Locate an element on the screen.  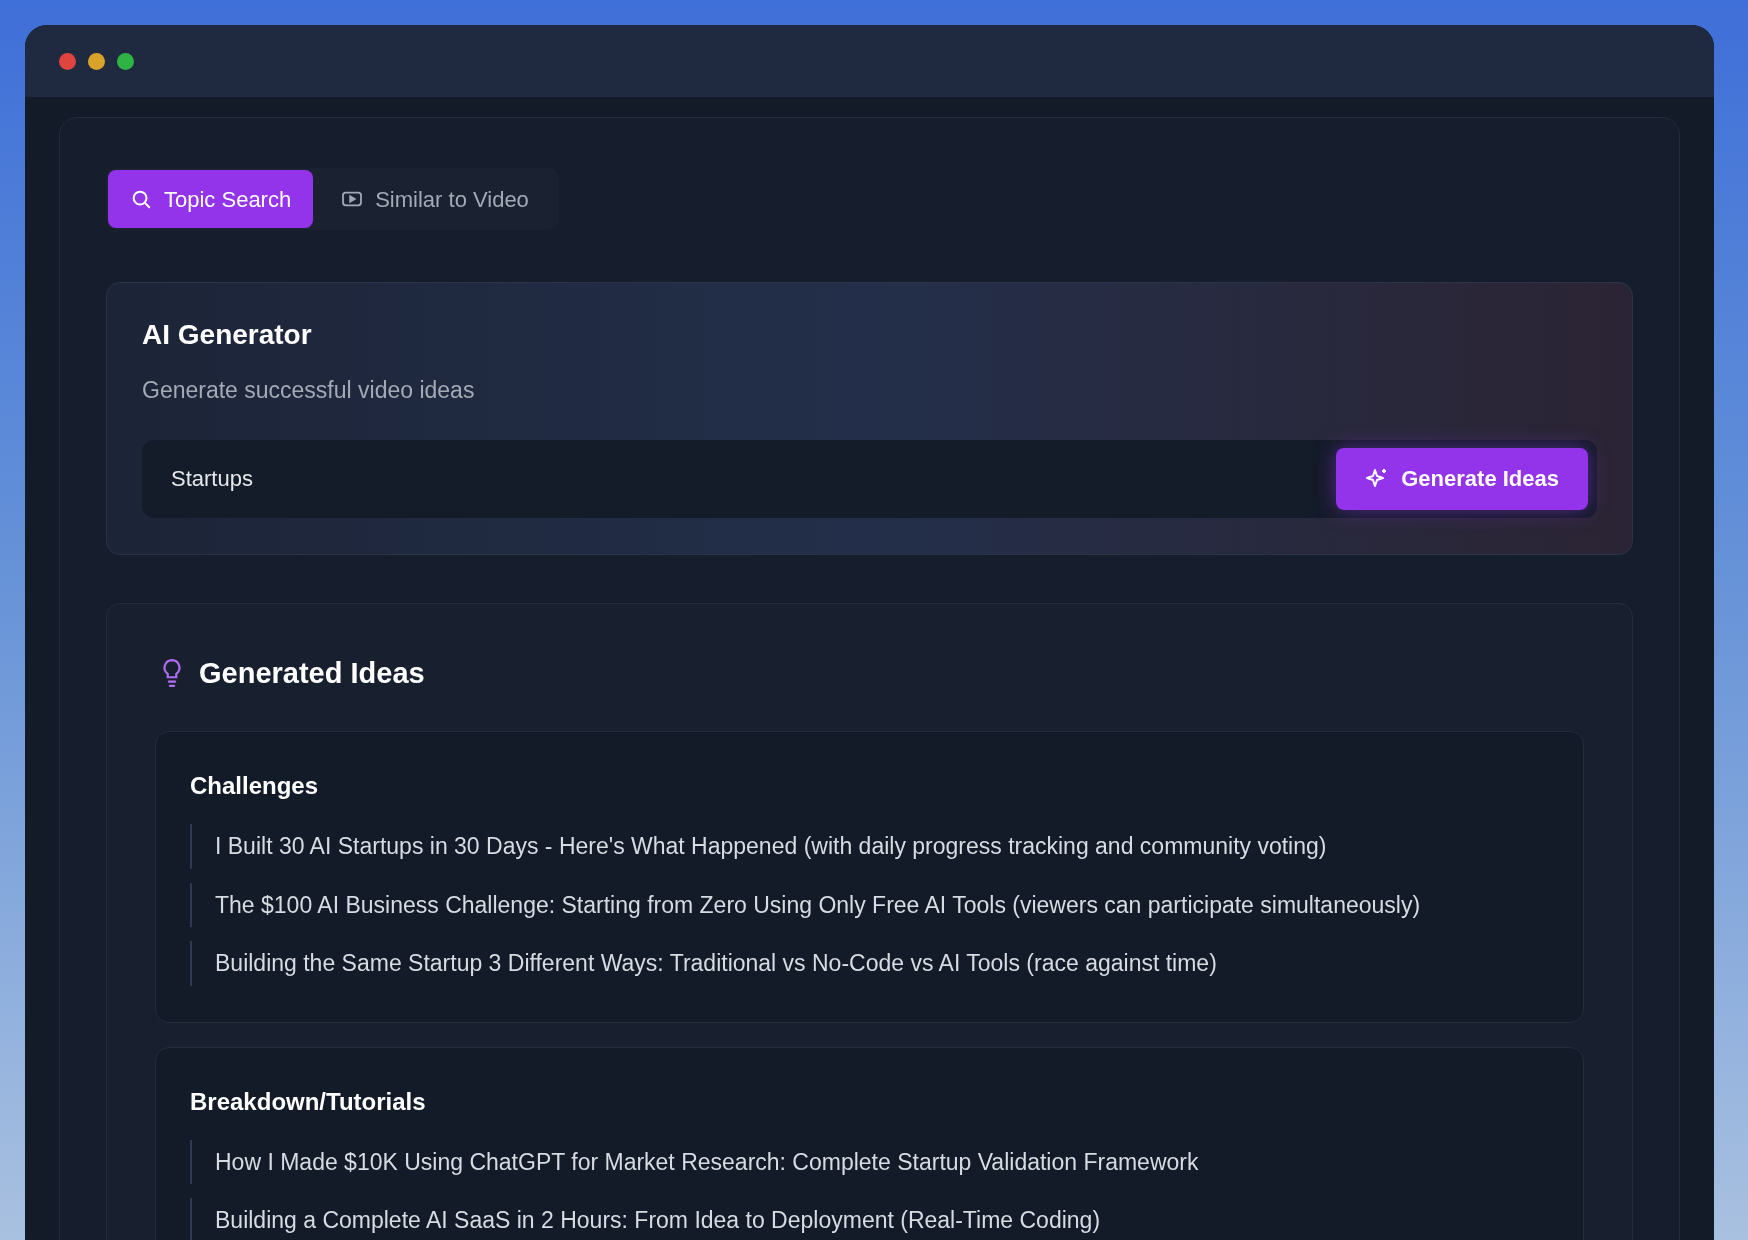
minimize-window-button is located at coordinates (96, 61).